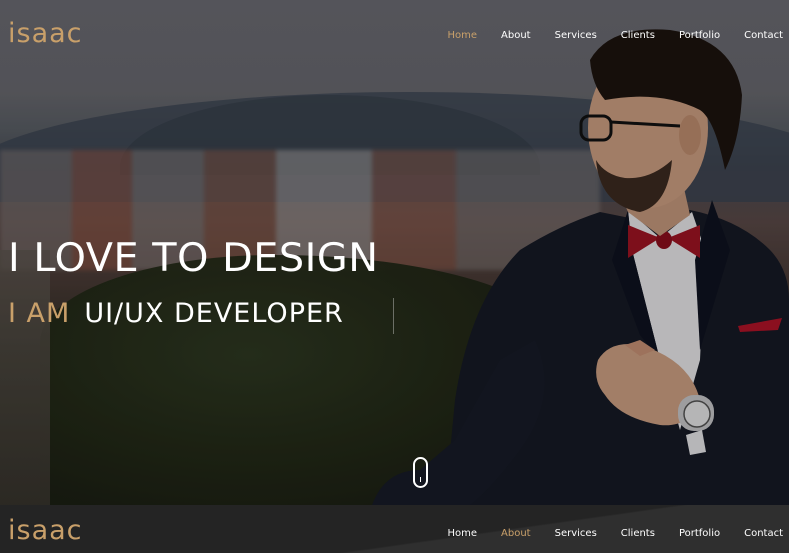 The height and width of the screenshot is (553, 789). I want to click on hero-subline: I AM UI/UX DEVELOPER, so click(176, 313).